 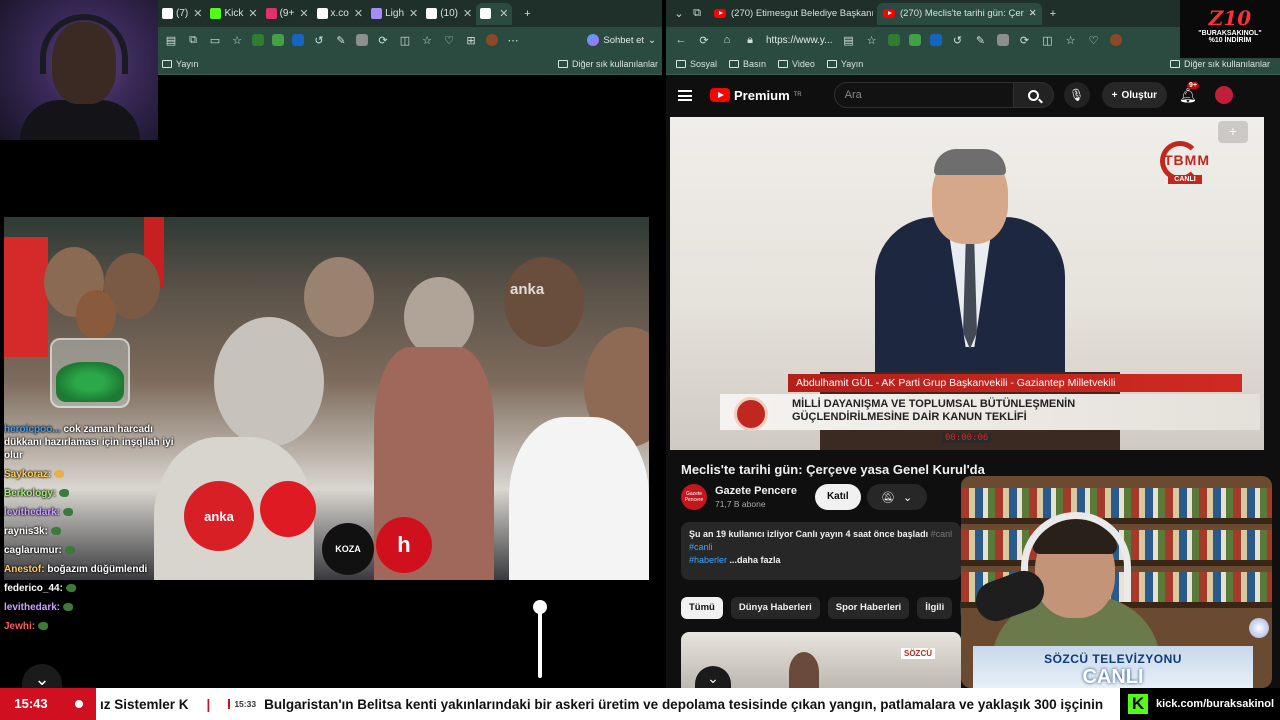 What do you see at coordinates (844, 64) in the screenshot?
I see `bookmark-folder: Yayın` at bounding box center [844, 64].